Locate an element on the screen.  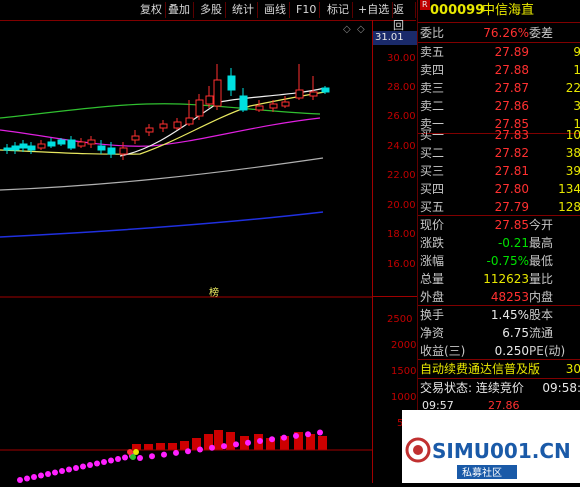
bid-volume: 134 is located at coordinates (569, 189).